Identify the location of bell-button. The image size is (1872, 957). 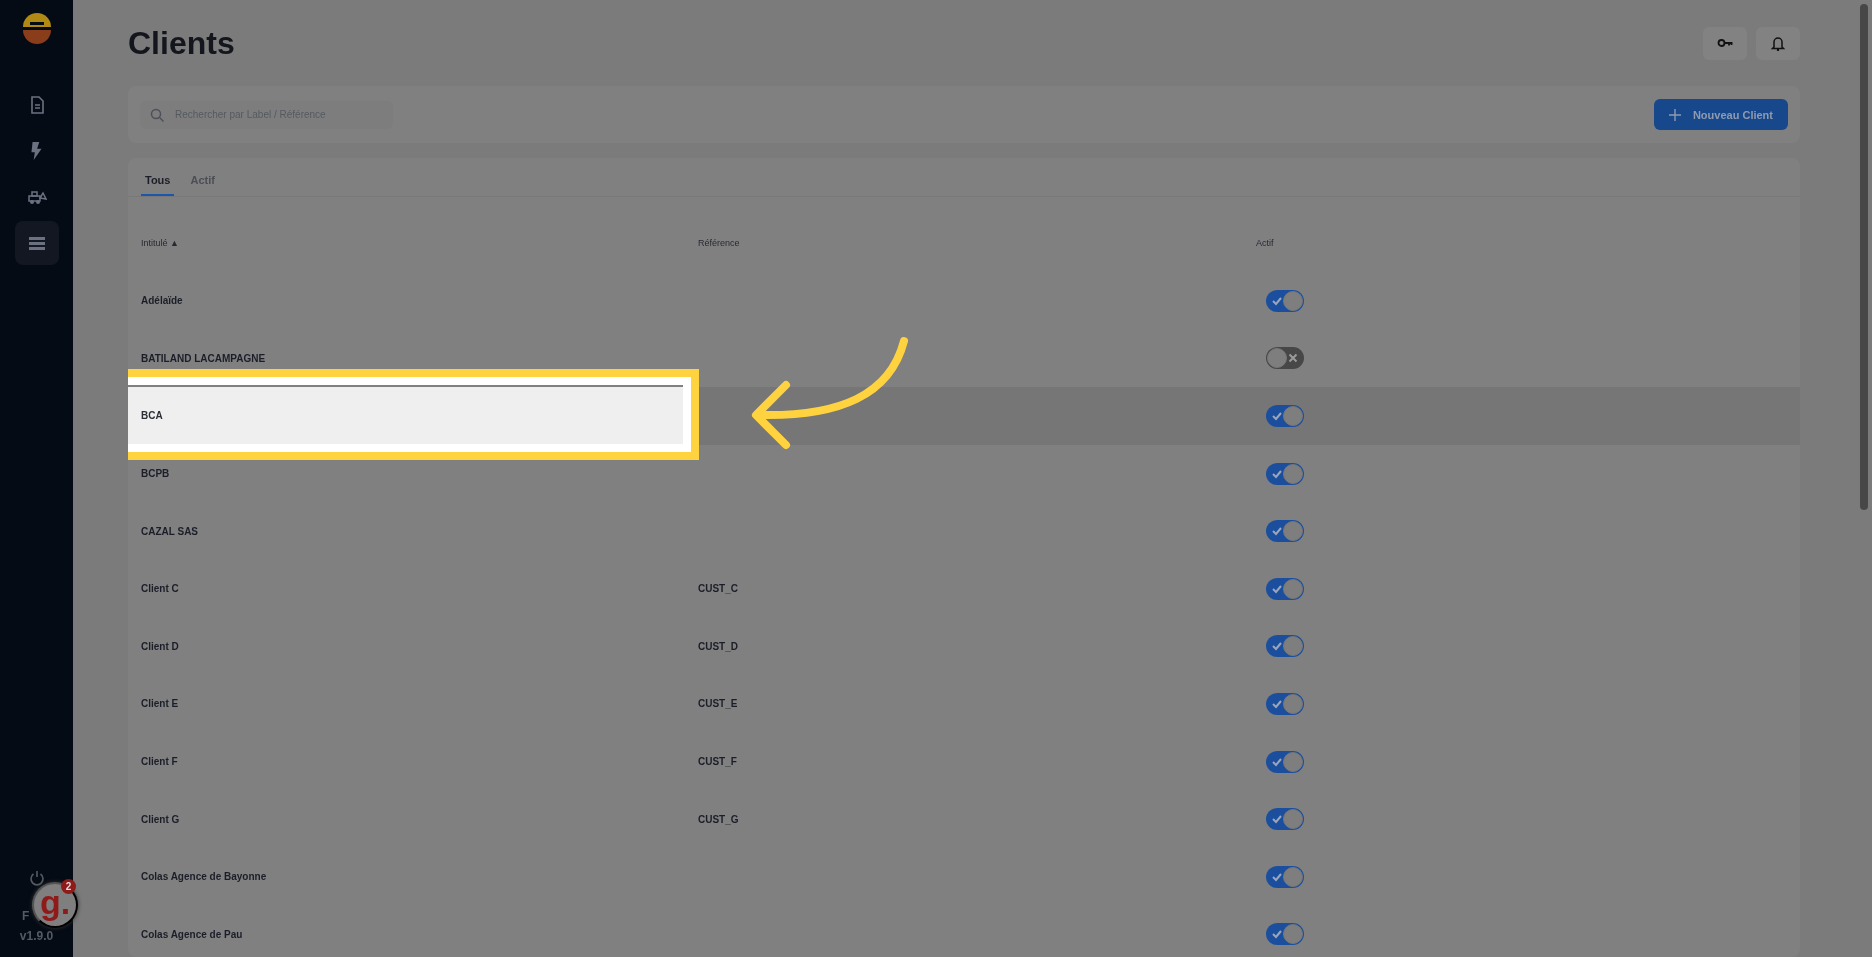
(1778, 43).